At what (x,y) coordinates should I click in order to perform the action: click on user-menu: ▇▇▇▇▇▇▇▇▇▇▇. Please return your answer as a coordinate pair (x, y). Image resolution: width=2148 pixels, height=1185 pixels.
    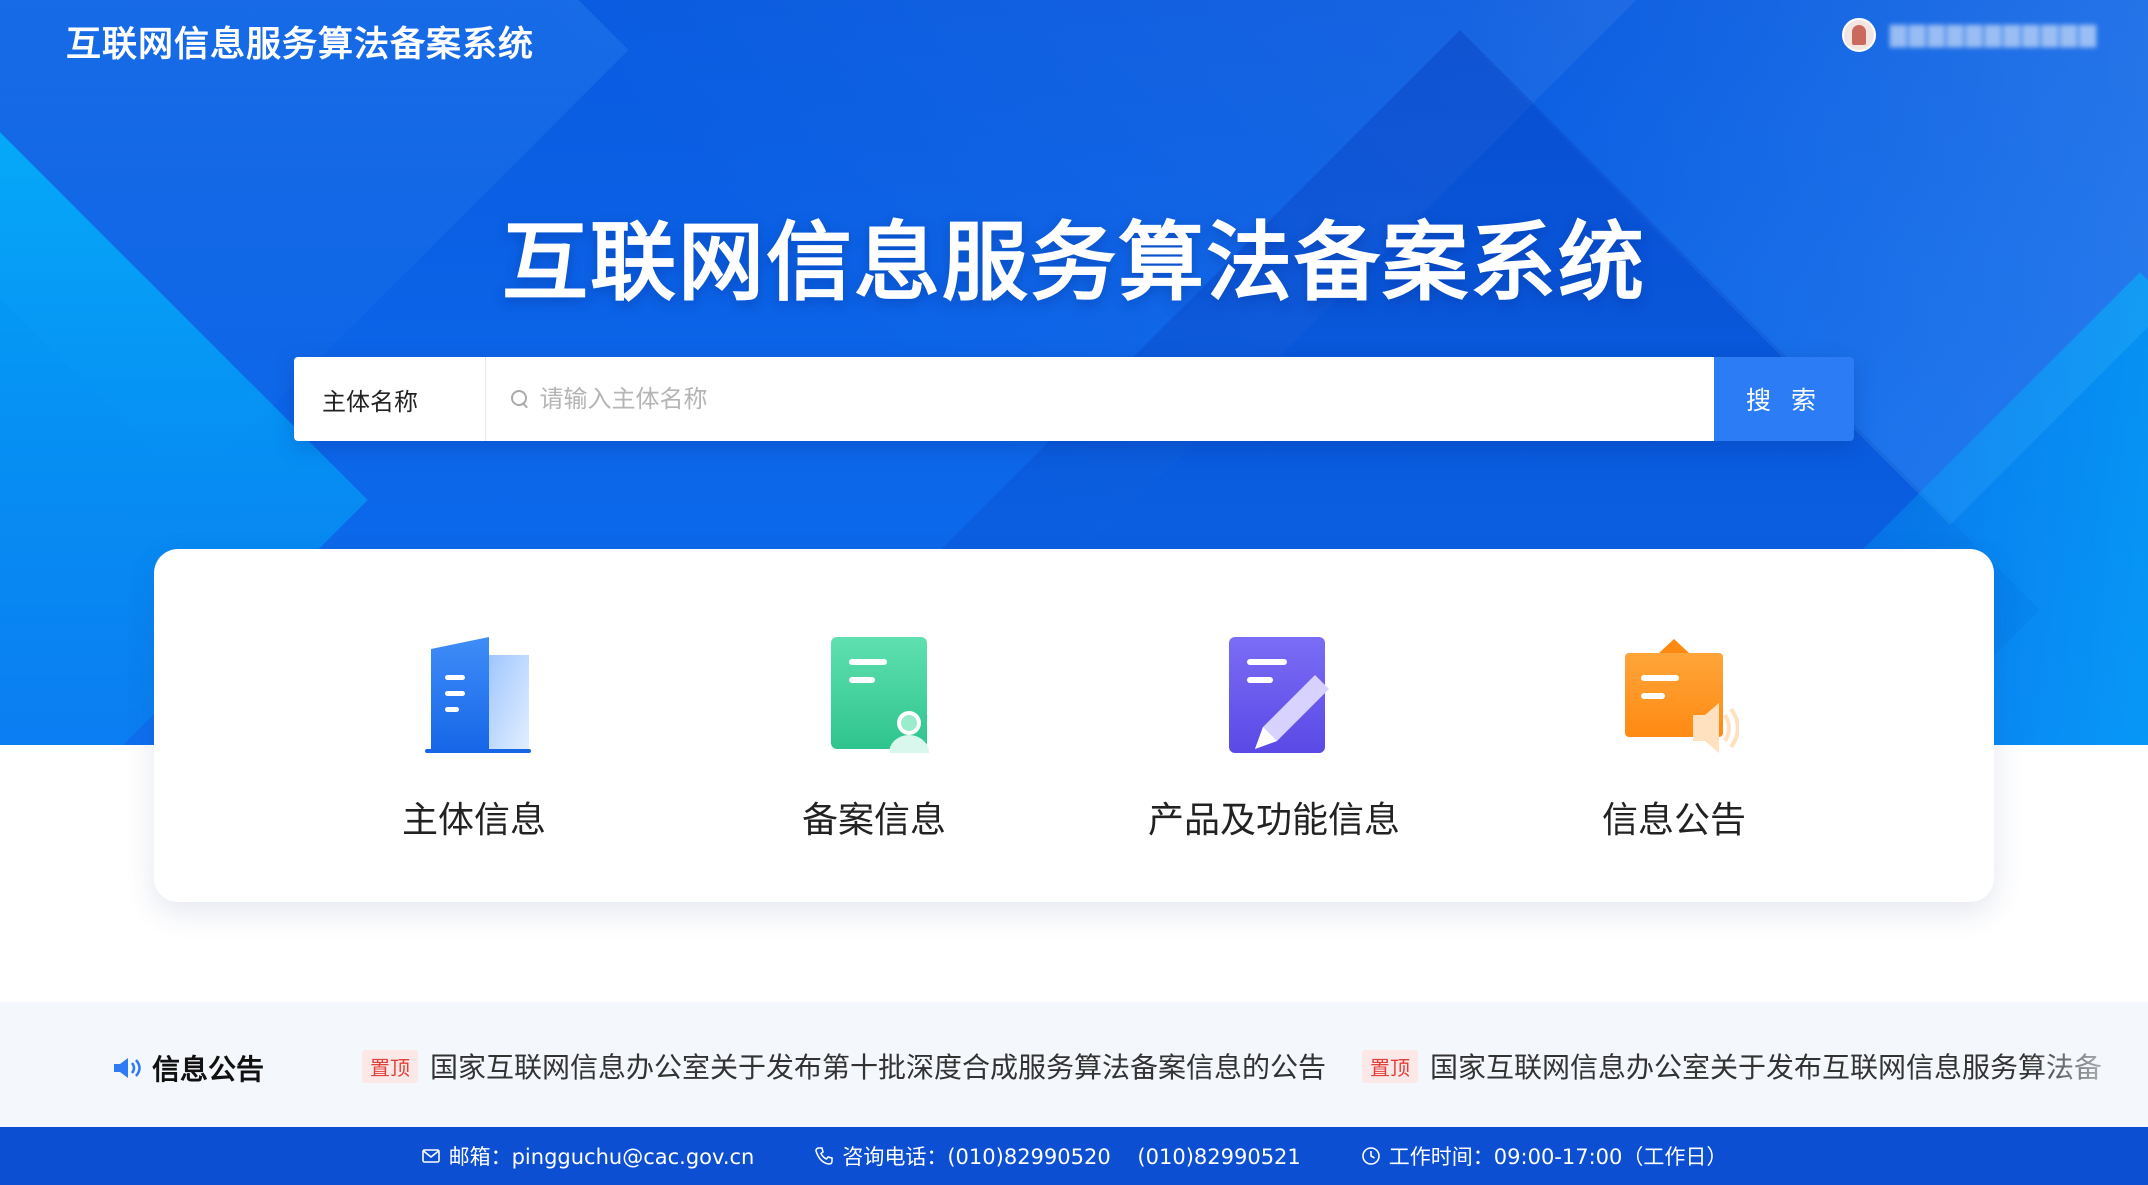
    Looking at the image, I should click on (1970, 35).